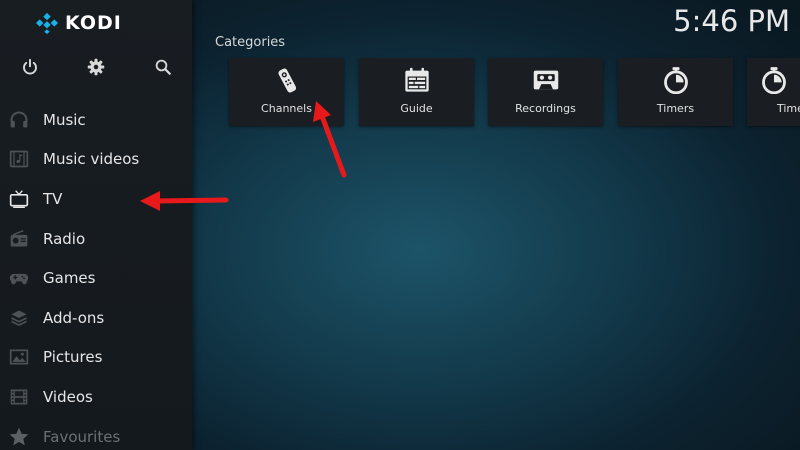 The image size is (800, 450). I want to click on tile-timers: Timers, so click(675, 92).